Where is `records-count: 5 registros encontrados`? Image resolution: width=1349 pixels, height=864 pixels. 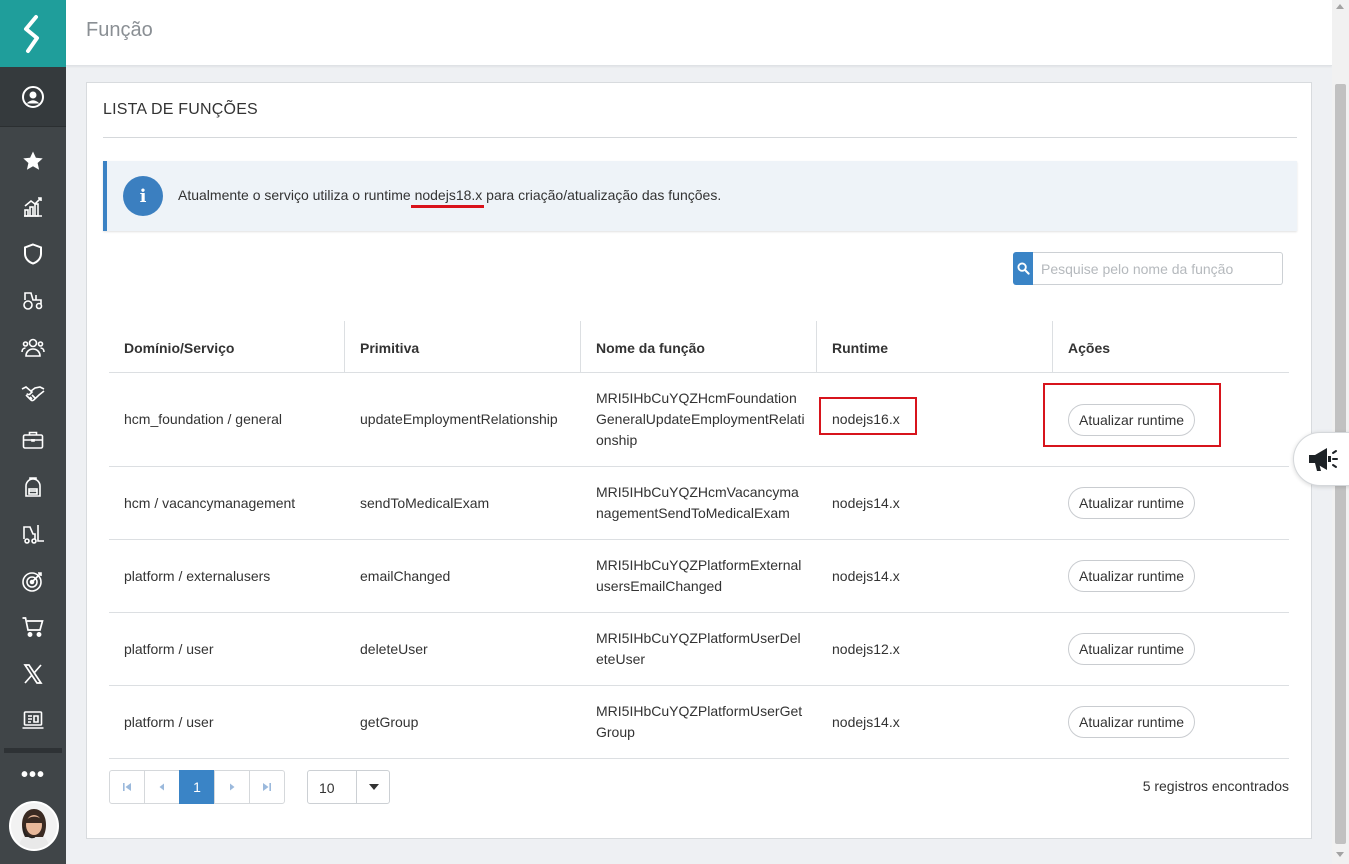
records-count: 5 registros encontrados is located at coordinates (1215, 786).